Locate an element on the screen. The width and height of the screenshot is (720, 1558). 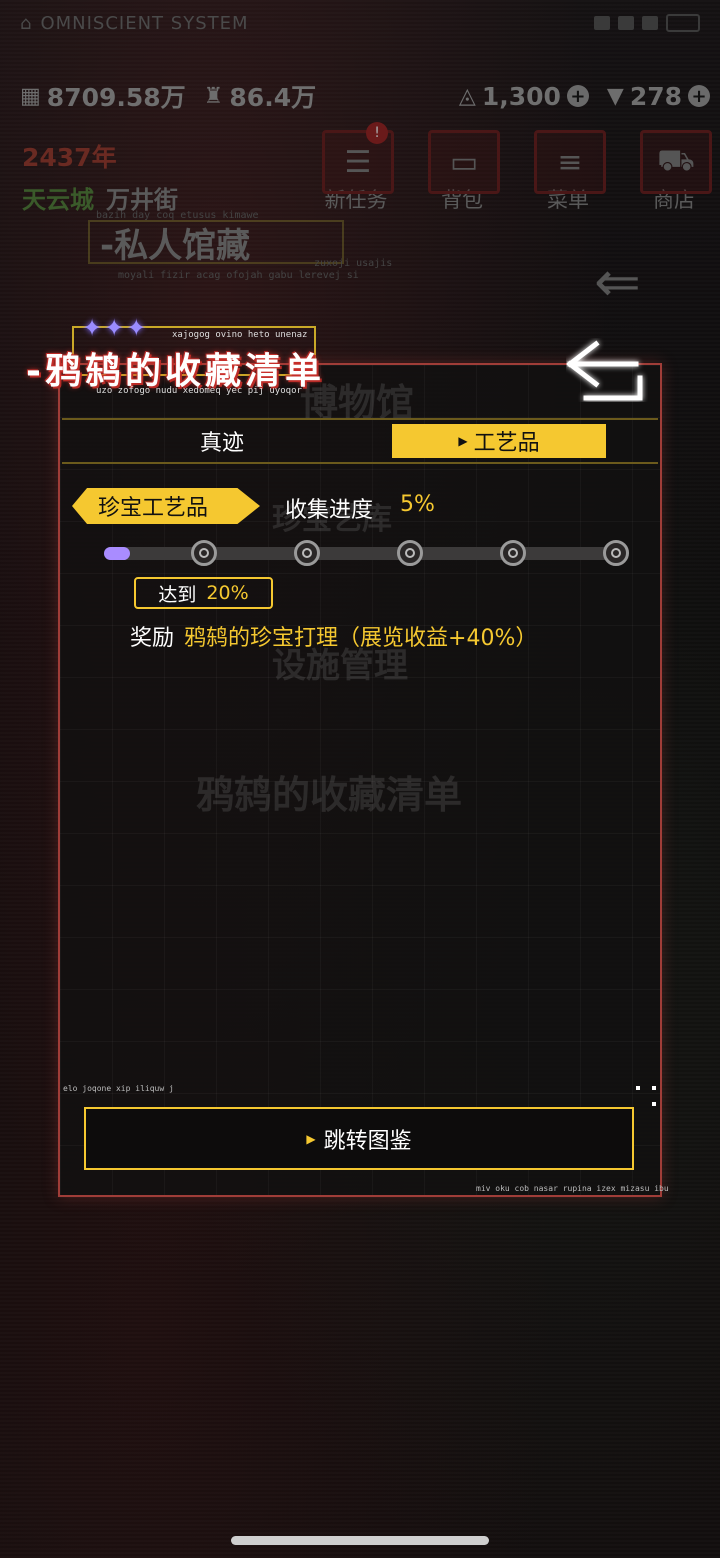
back-arrow-button is located at coordinates (607, 370).